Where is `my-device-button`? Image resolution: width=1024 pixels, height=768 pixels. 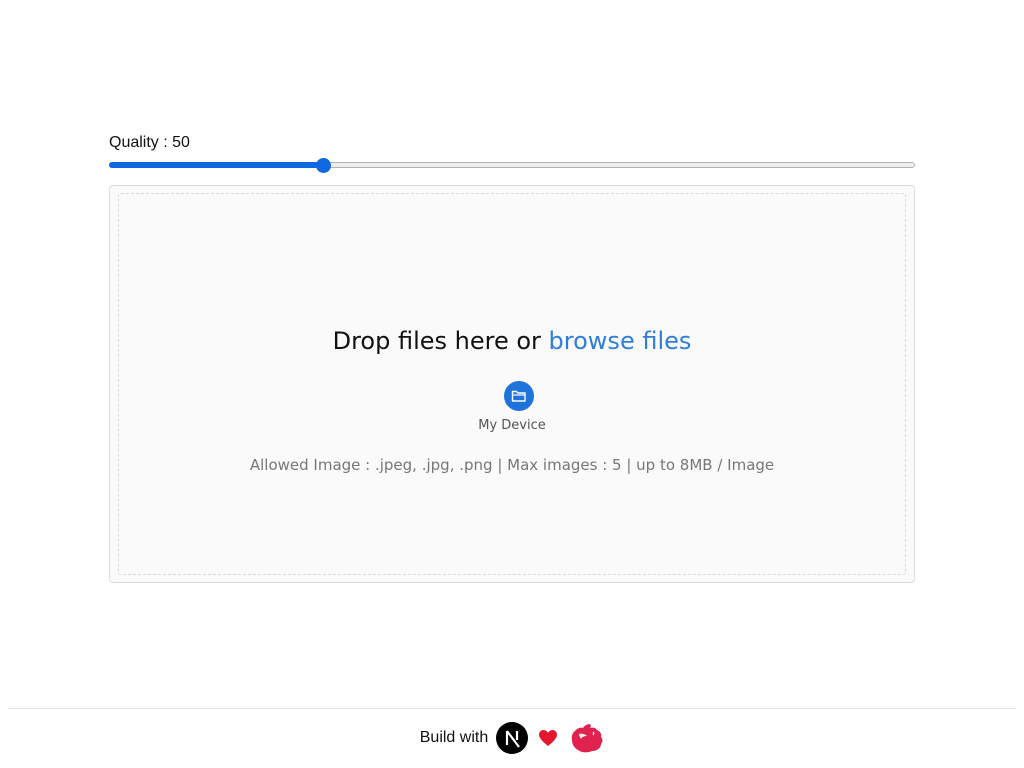 my-device-button is located at coordinates (519, 396).